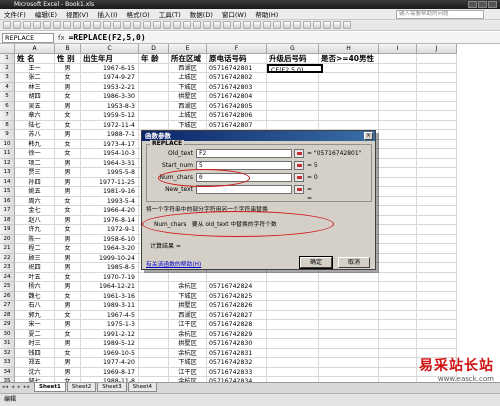 This screenshot has width=500, height=406. I want to click on grid-cell: 时三, so click(35, 344).